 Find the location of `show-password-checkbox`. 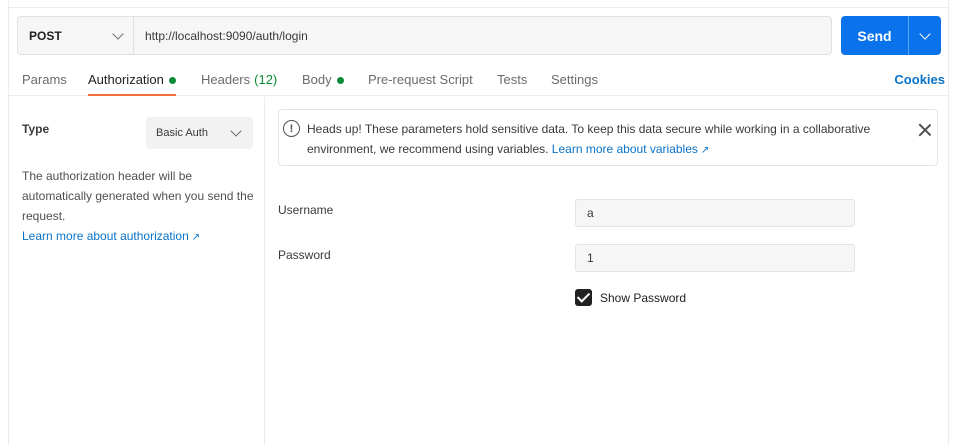

show-password-checkbox is located at coordinates (583, 297).